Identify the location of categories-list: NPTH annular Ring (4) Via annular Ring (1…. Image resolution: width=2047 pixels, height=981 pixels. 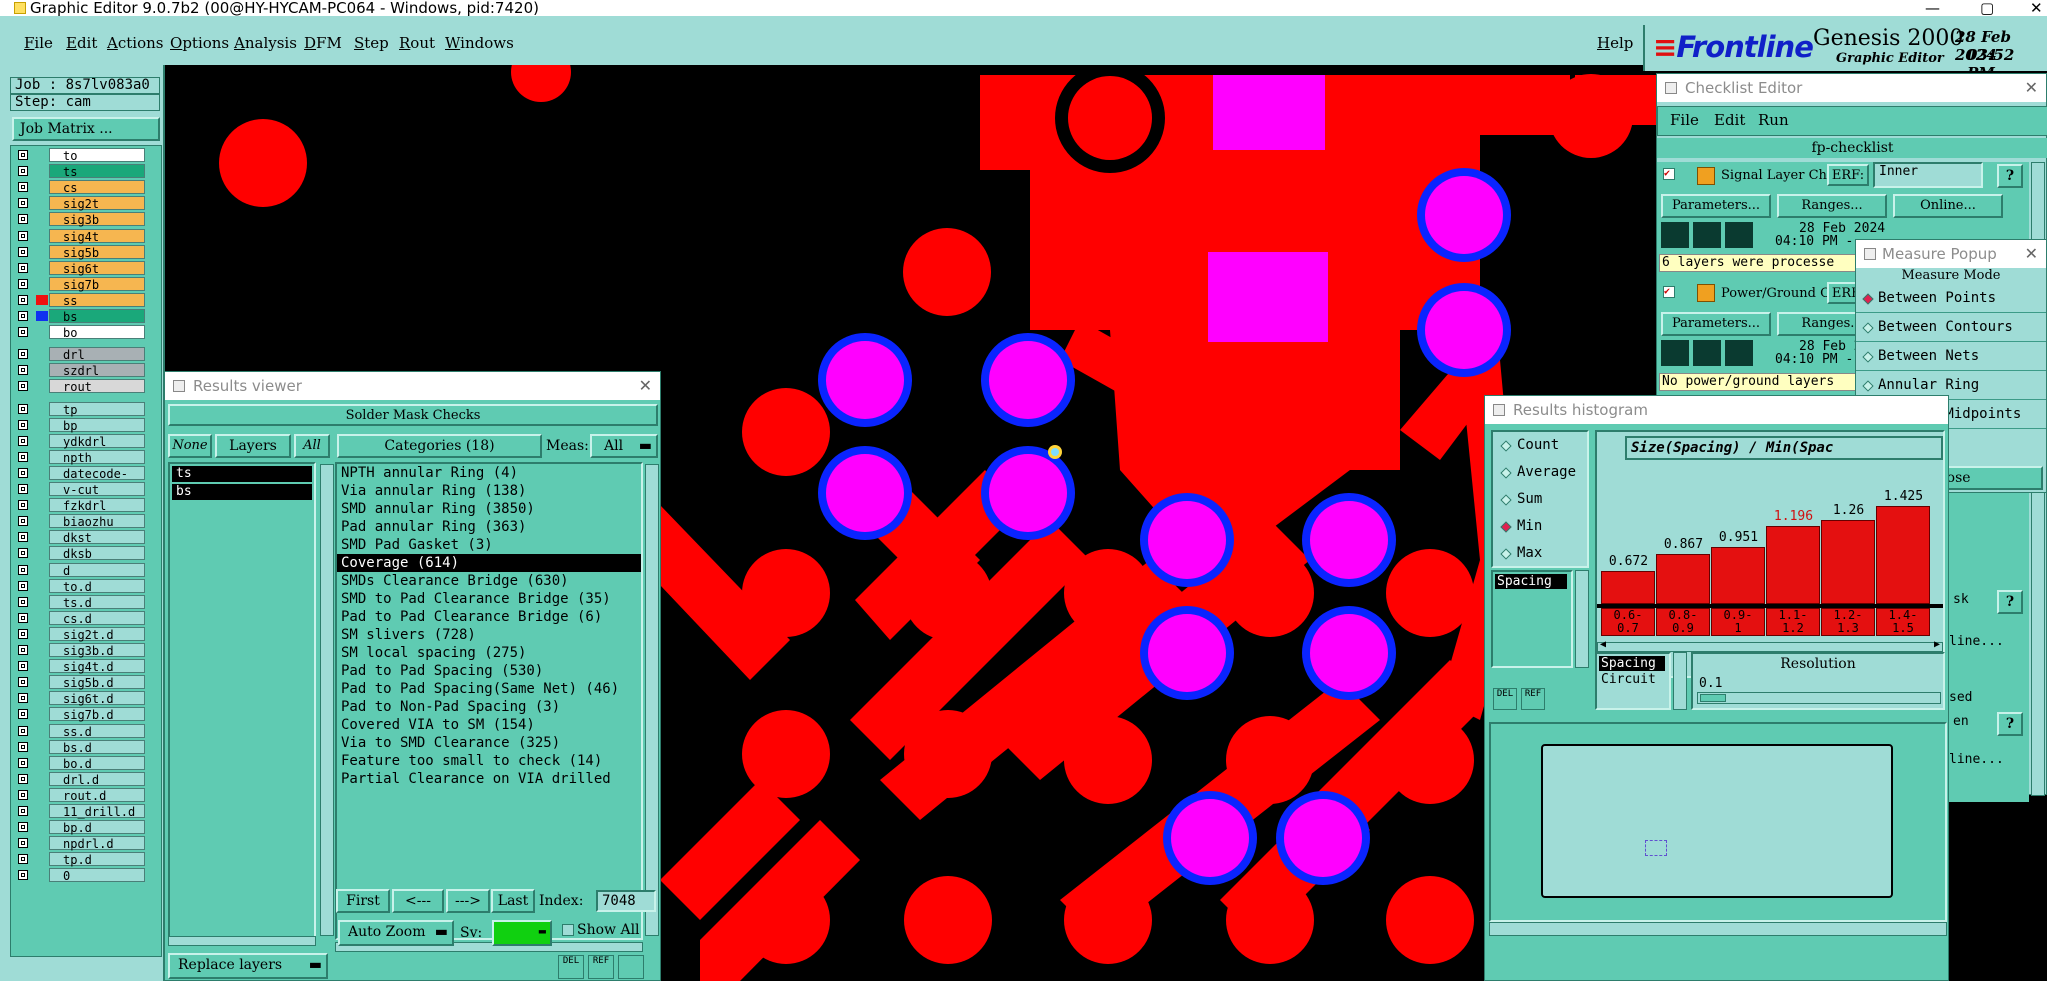
(489, 701).